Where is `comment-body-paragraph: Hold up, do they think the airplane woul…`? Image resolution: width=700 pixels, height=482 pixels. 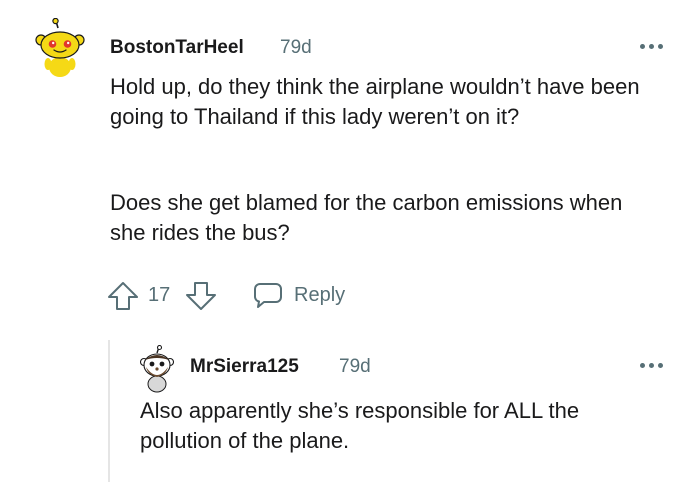 comment-body-paragraph: Hold up, do they think the airplane woul… is located at coordinates (375, 101).